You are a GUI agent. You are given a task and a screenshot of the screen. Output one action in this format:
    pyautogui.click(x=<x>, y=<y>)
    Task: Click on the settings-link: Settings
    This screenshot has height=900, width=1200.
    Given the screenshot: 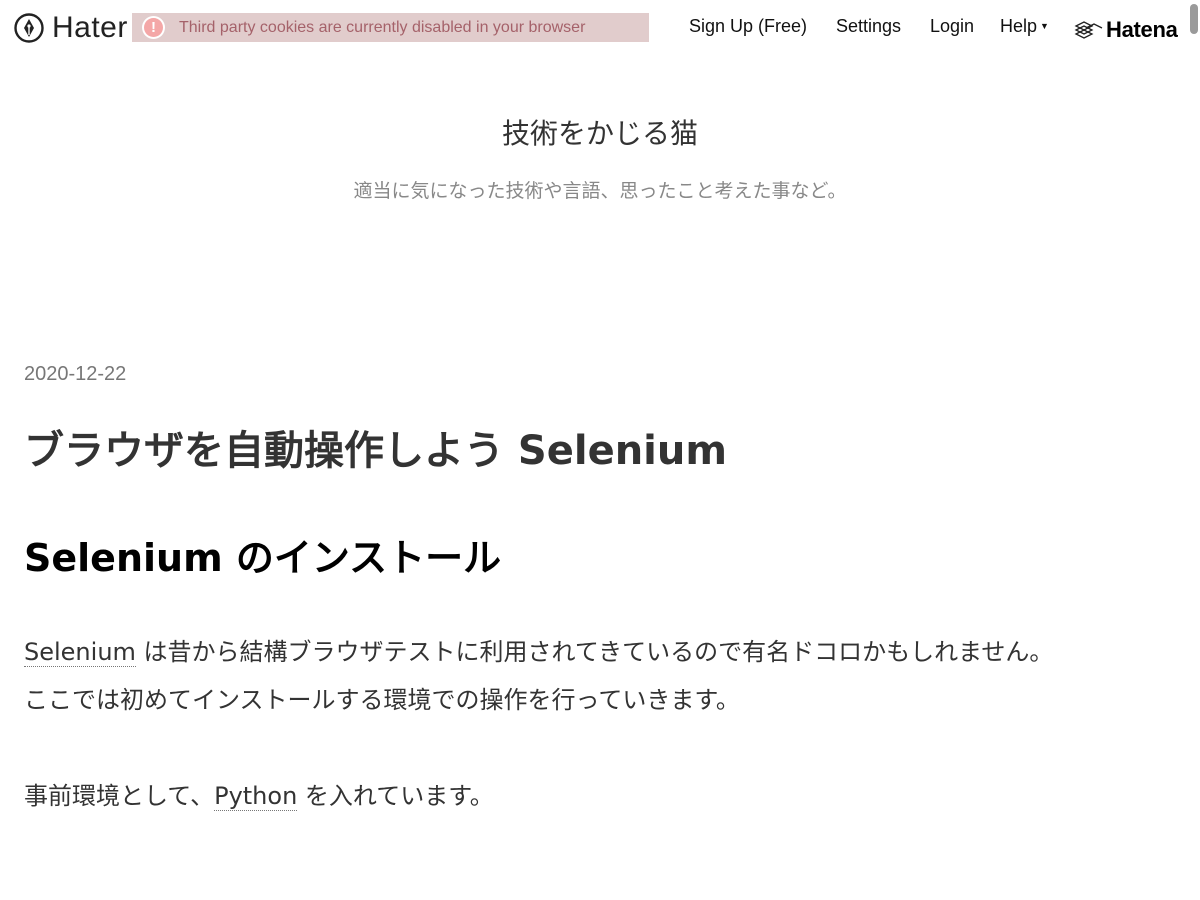 What is the action you would take?
    pyautogui.click(x=868, y=26)
    